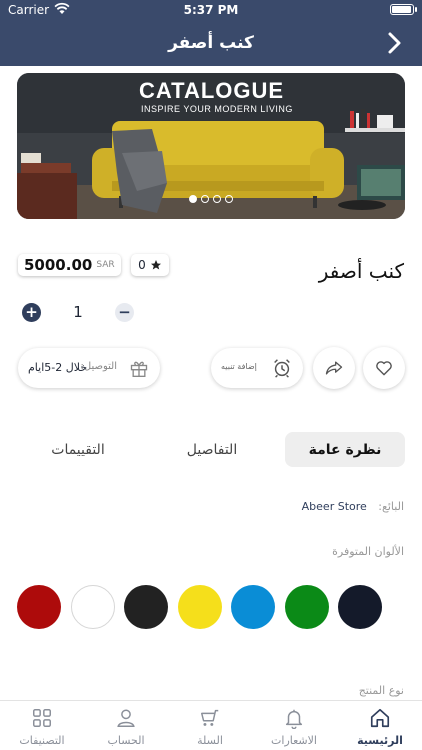 The height and width of the screenshot is (750, 422). I want to click on tabbar-cart-label: السلة, so click(210, 740).